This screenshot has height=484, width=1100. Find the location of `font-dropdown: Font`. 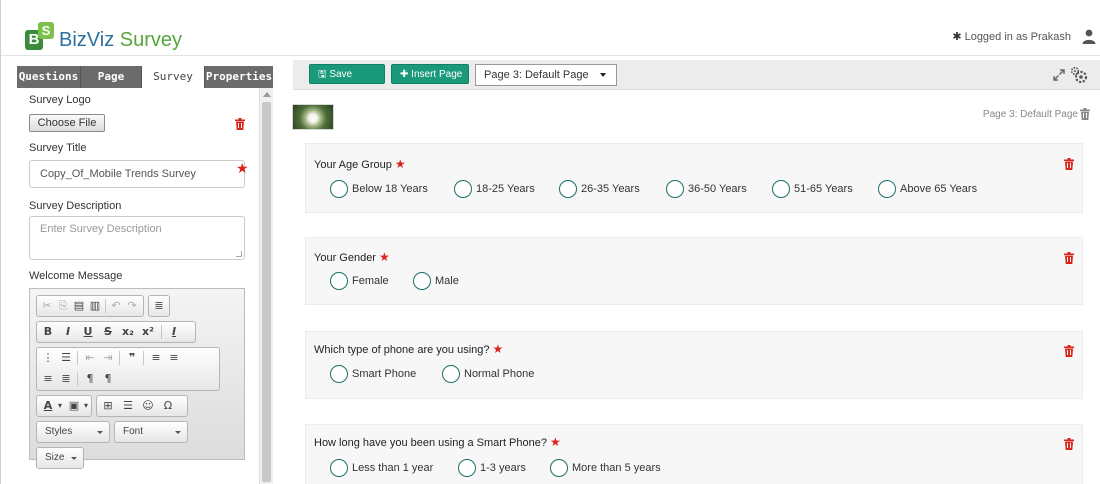

font-dropdown: Font is located at coordinates (151, 432).